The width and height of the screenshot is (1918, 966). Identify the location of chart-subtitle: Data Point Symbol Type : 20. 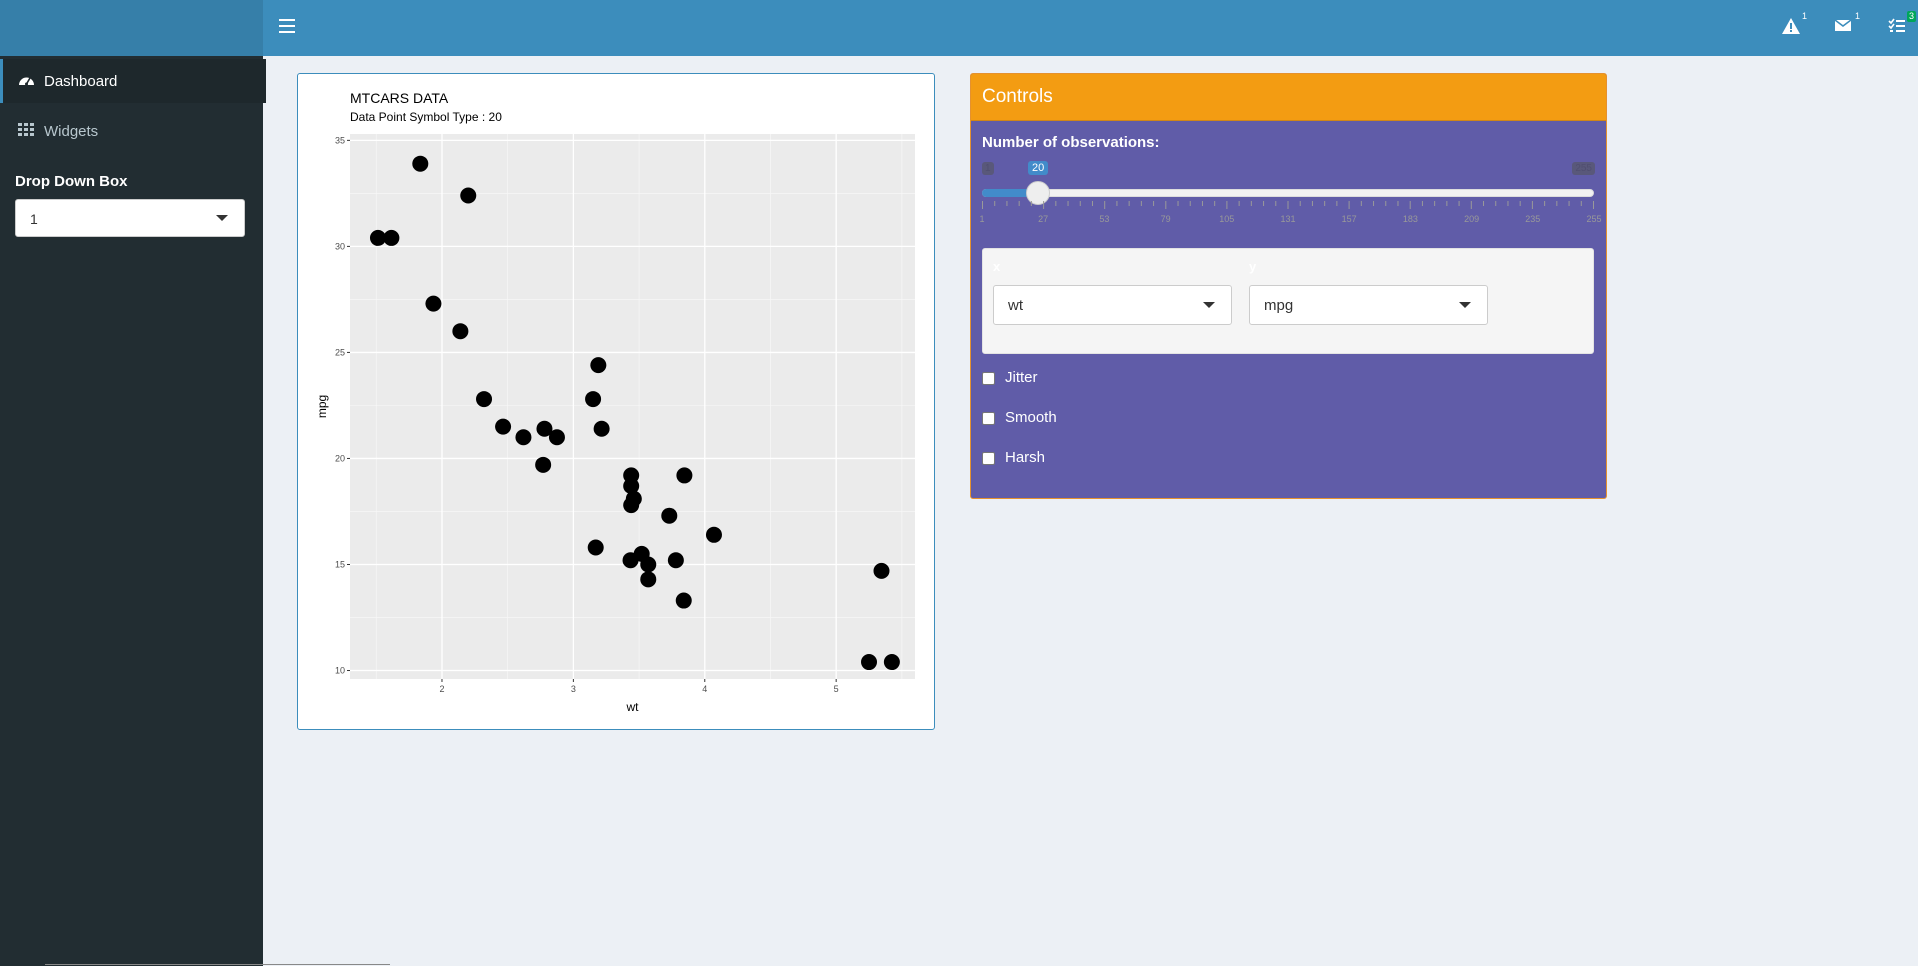
(426, 117).